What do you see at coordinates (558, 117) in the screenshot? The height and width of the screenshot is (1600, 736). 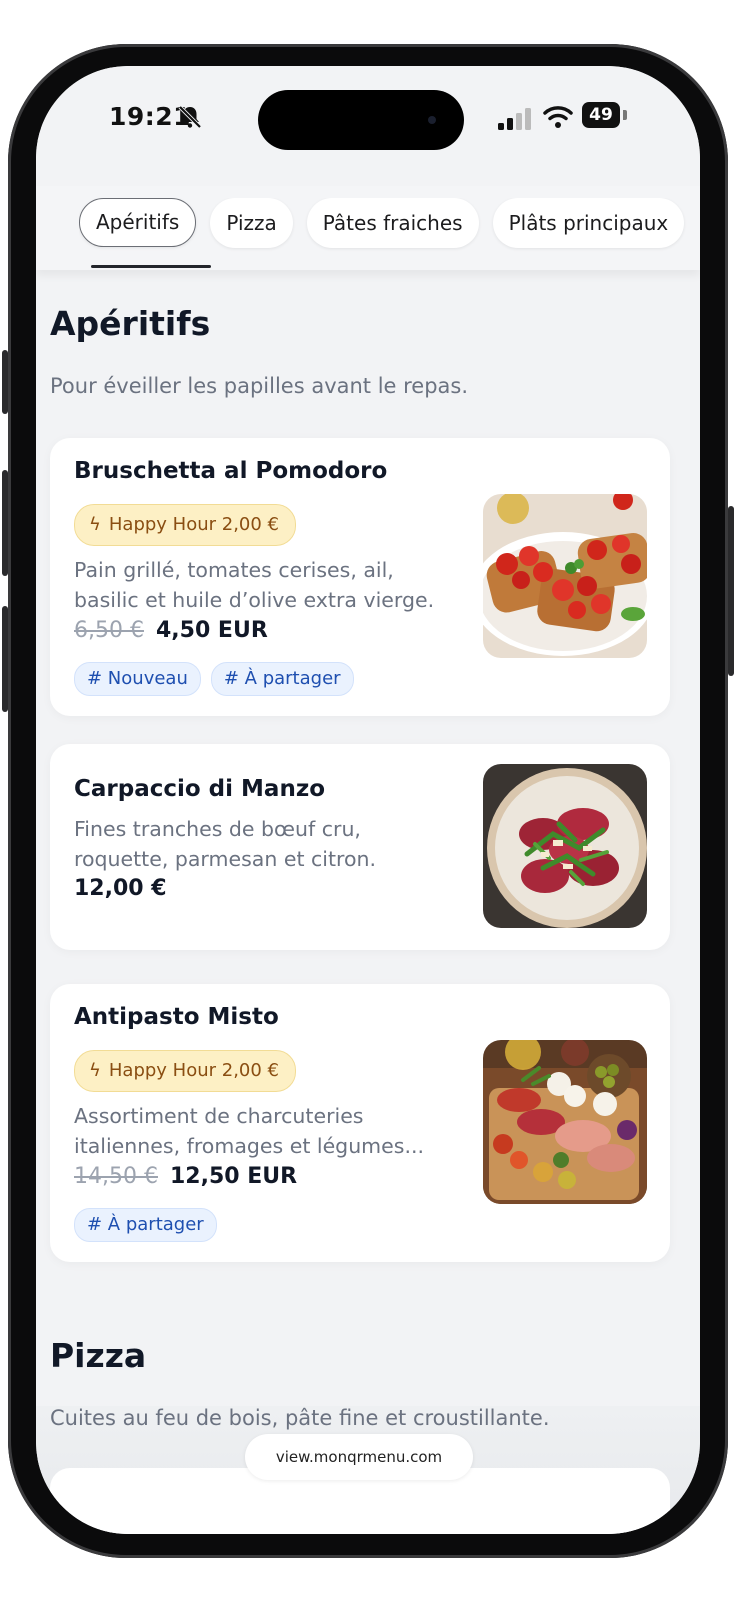 I see `wifi-icon` at bounding box center [558, 117].